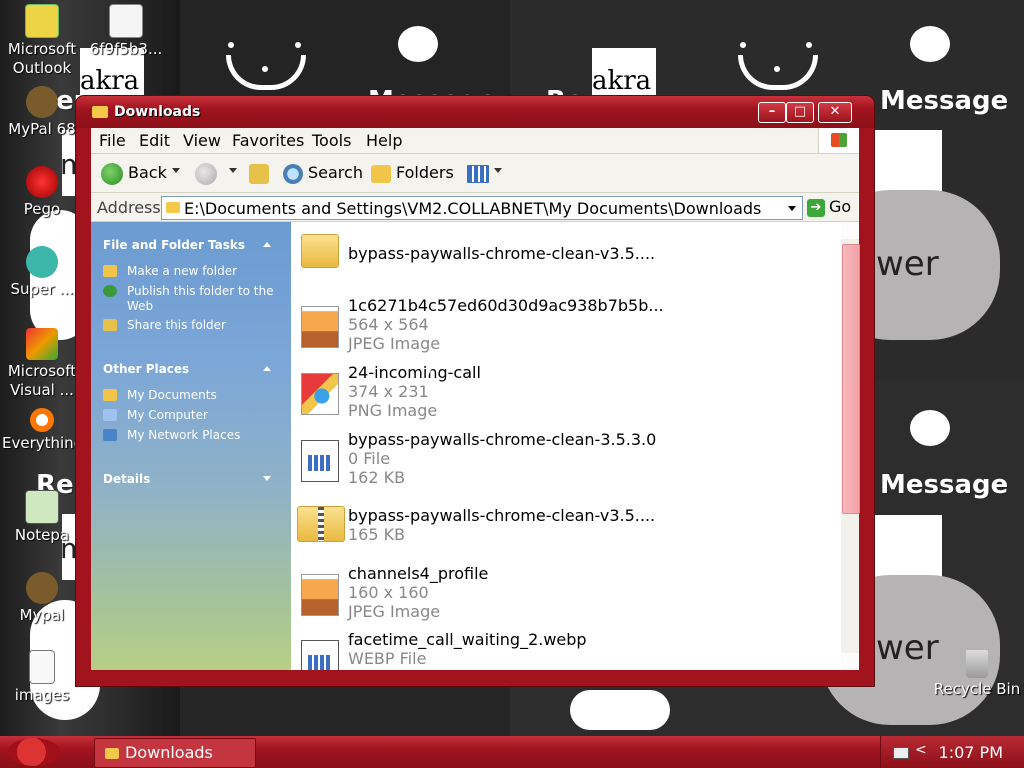 This screenshot has height=768, width=1024. I want to click on forward-arrow-icon, so click(206, 173).